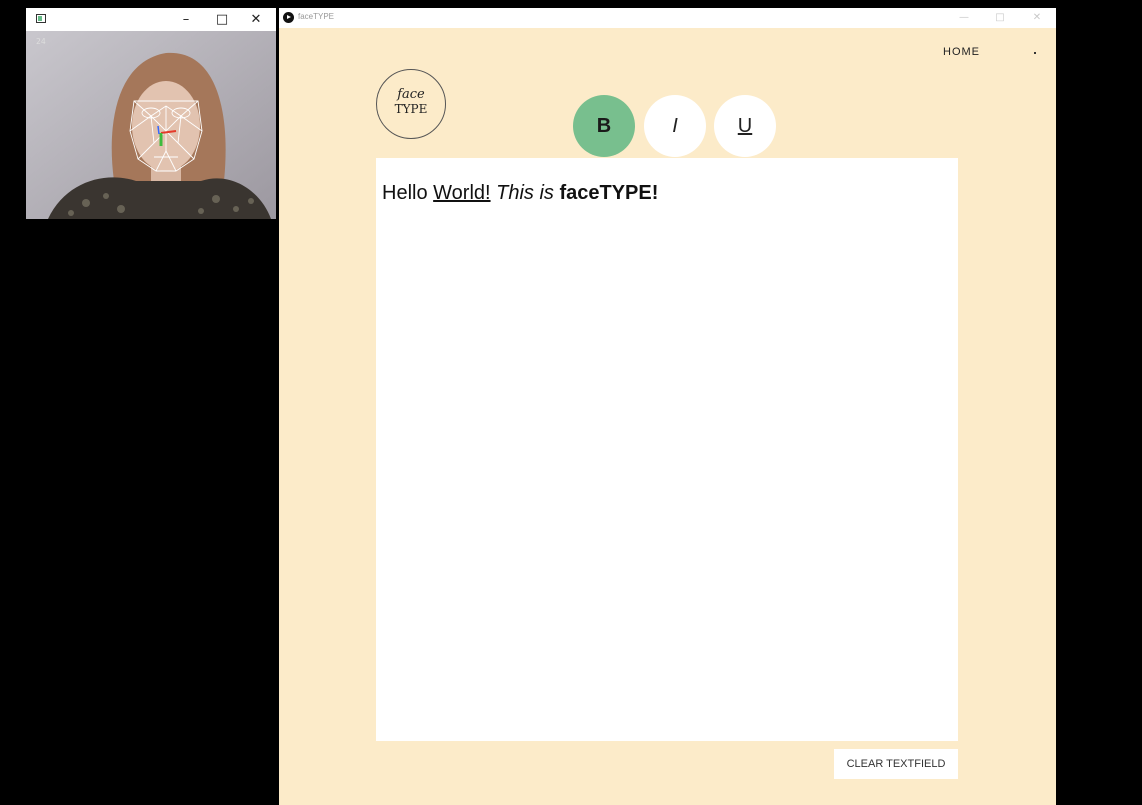  Describe the element at coordinates (961, 52) in the screenshot. I see `nav-home-link: HOME` at that location.